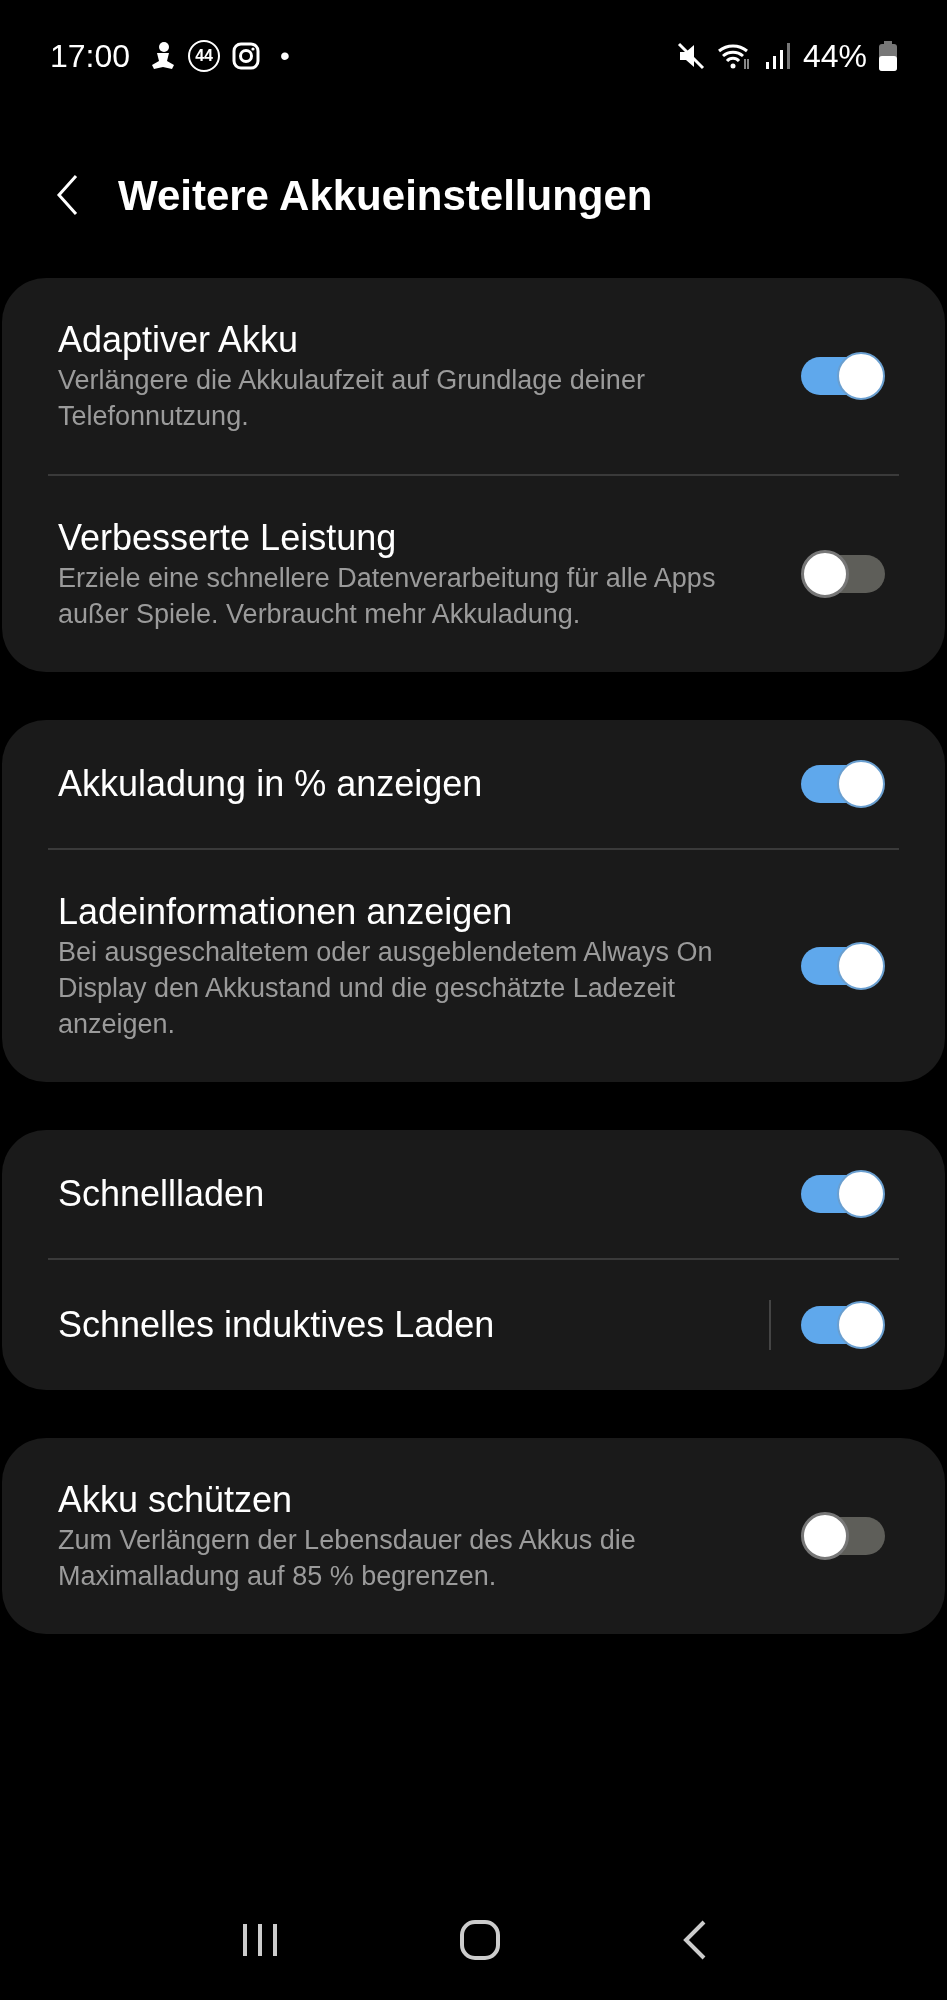  I want to click on setting-title: Schnelles induktives Laden, so click(398, 1325).